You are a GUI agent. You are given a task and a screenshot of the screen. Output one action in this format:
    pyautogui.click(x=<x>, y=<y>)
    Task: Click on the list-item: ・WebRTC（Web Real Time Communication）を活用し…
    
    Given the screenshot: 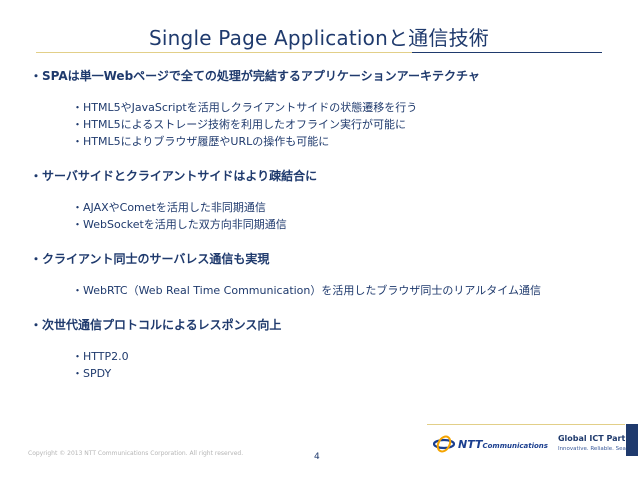 What is the action you would take?
    pyautogui.click(x=307, y=290)
    